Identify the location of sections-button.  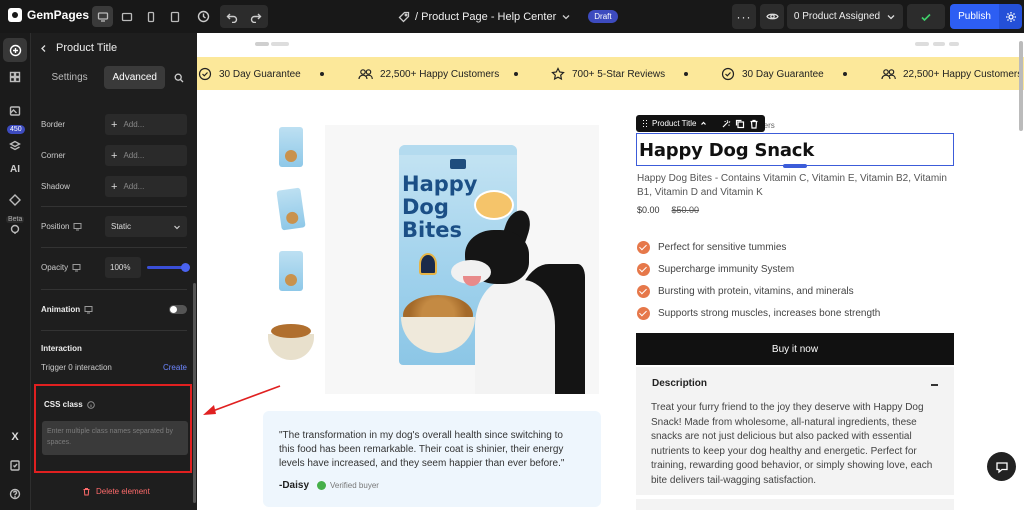
(15, 77).